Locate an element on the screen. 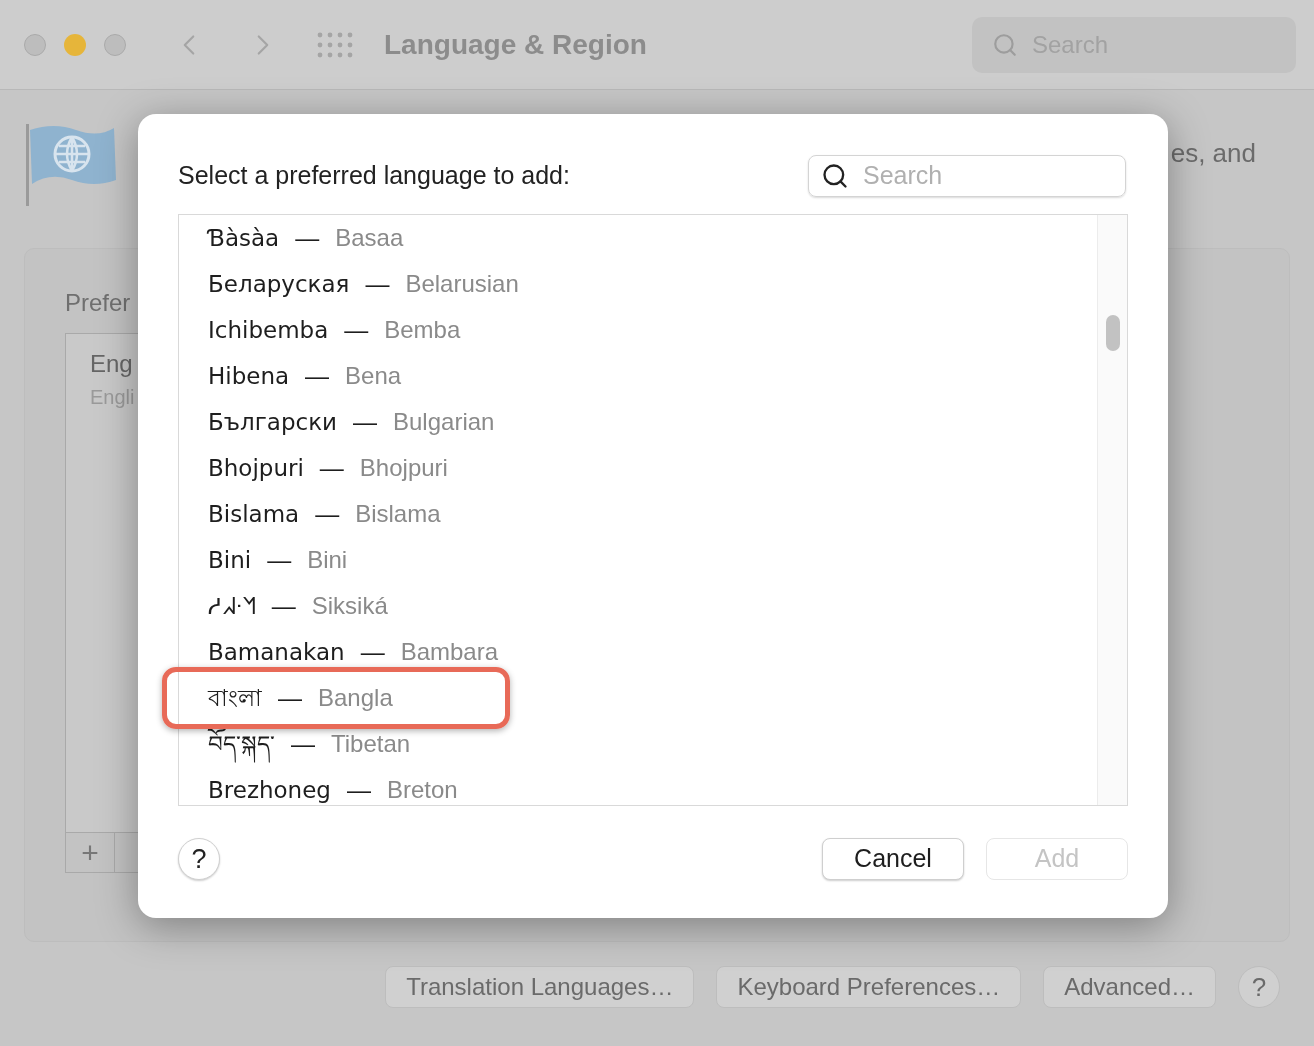 This screenshot has height=1046, width=1314. language-row: Hibena — Bena is located at coordinates (638, 376).